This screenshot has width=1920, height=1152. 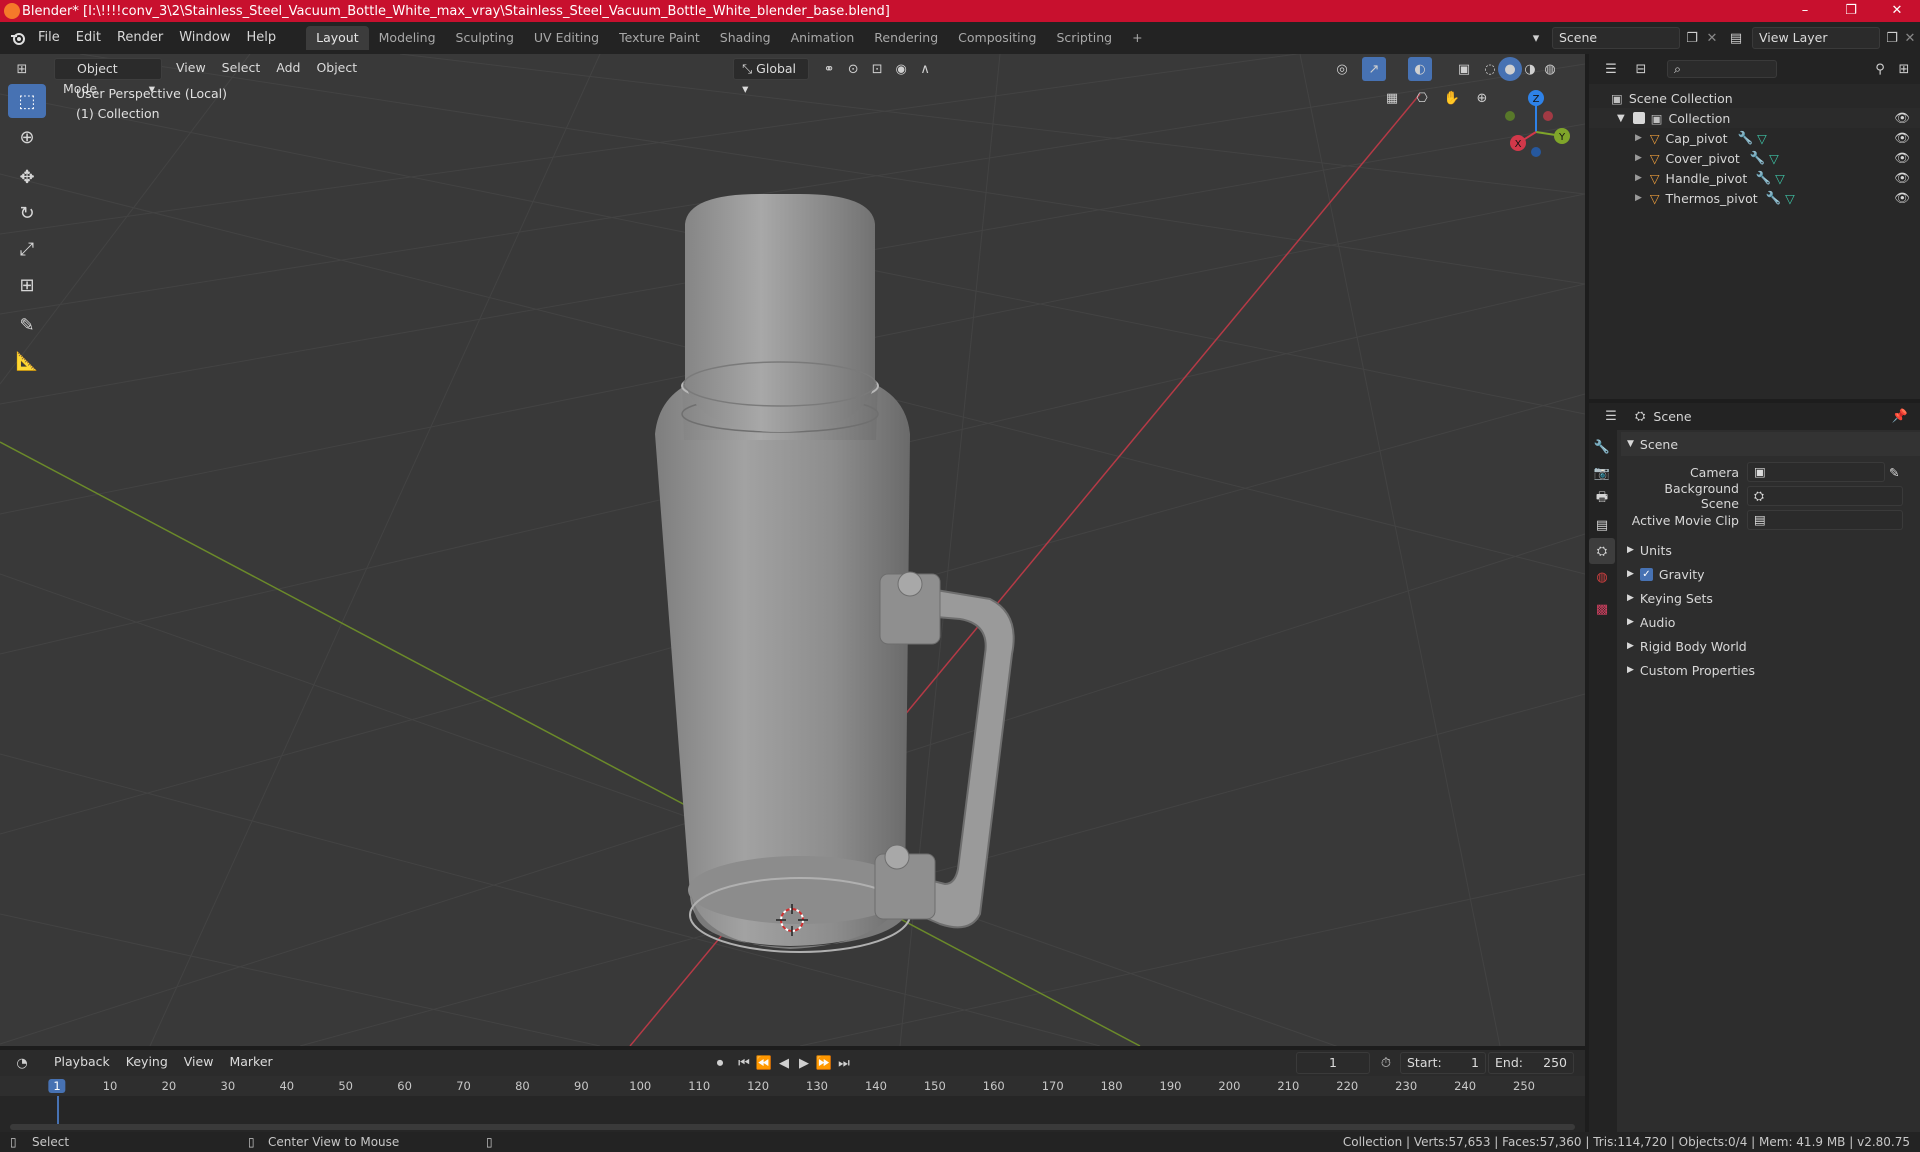 What do you see at coordinates (1770, 670) in the screenshot?
I see `custom-properties-subpanel: ▶ Custom Properties` at bounding box center [1770, 670].